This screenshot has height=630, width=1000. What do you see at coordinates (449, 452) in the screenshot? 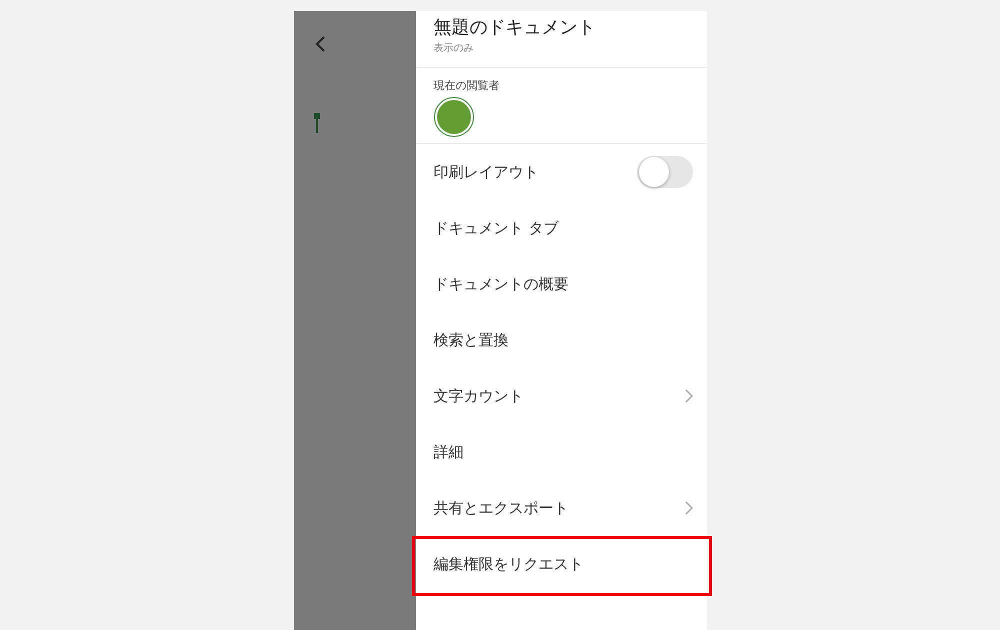
I see `menu-item: 詳細` at bounding box center [449, 452].